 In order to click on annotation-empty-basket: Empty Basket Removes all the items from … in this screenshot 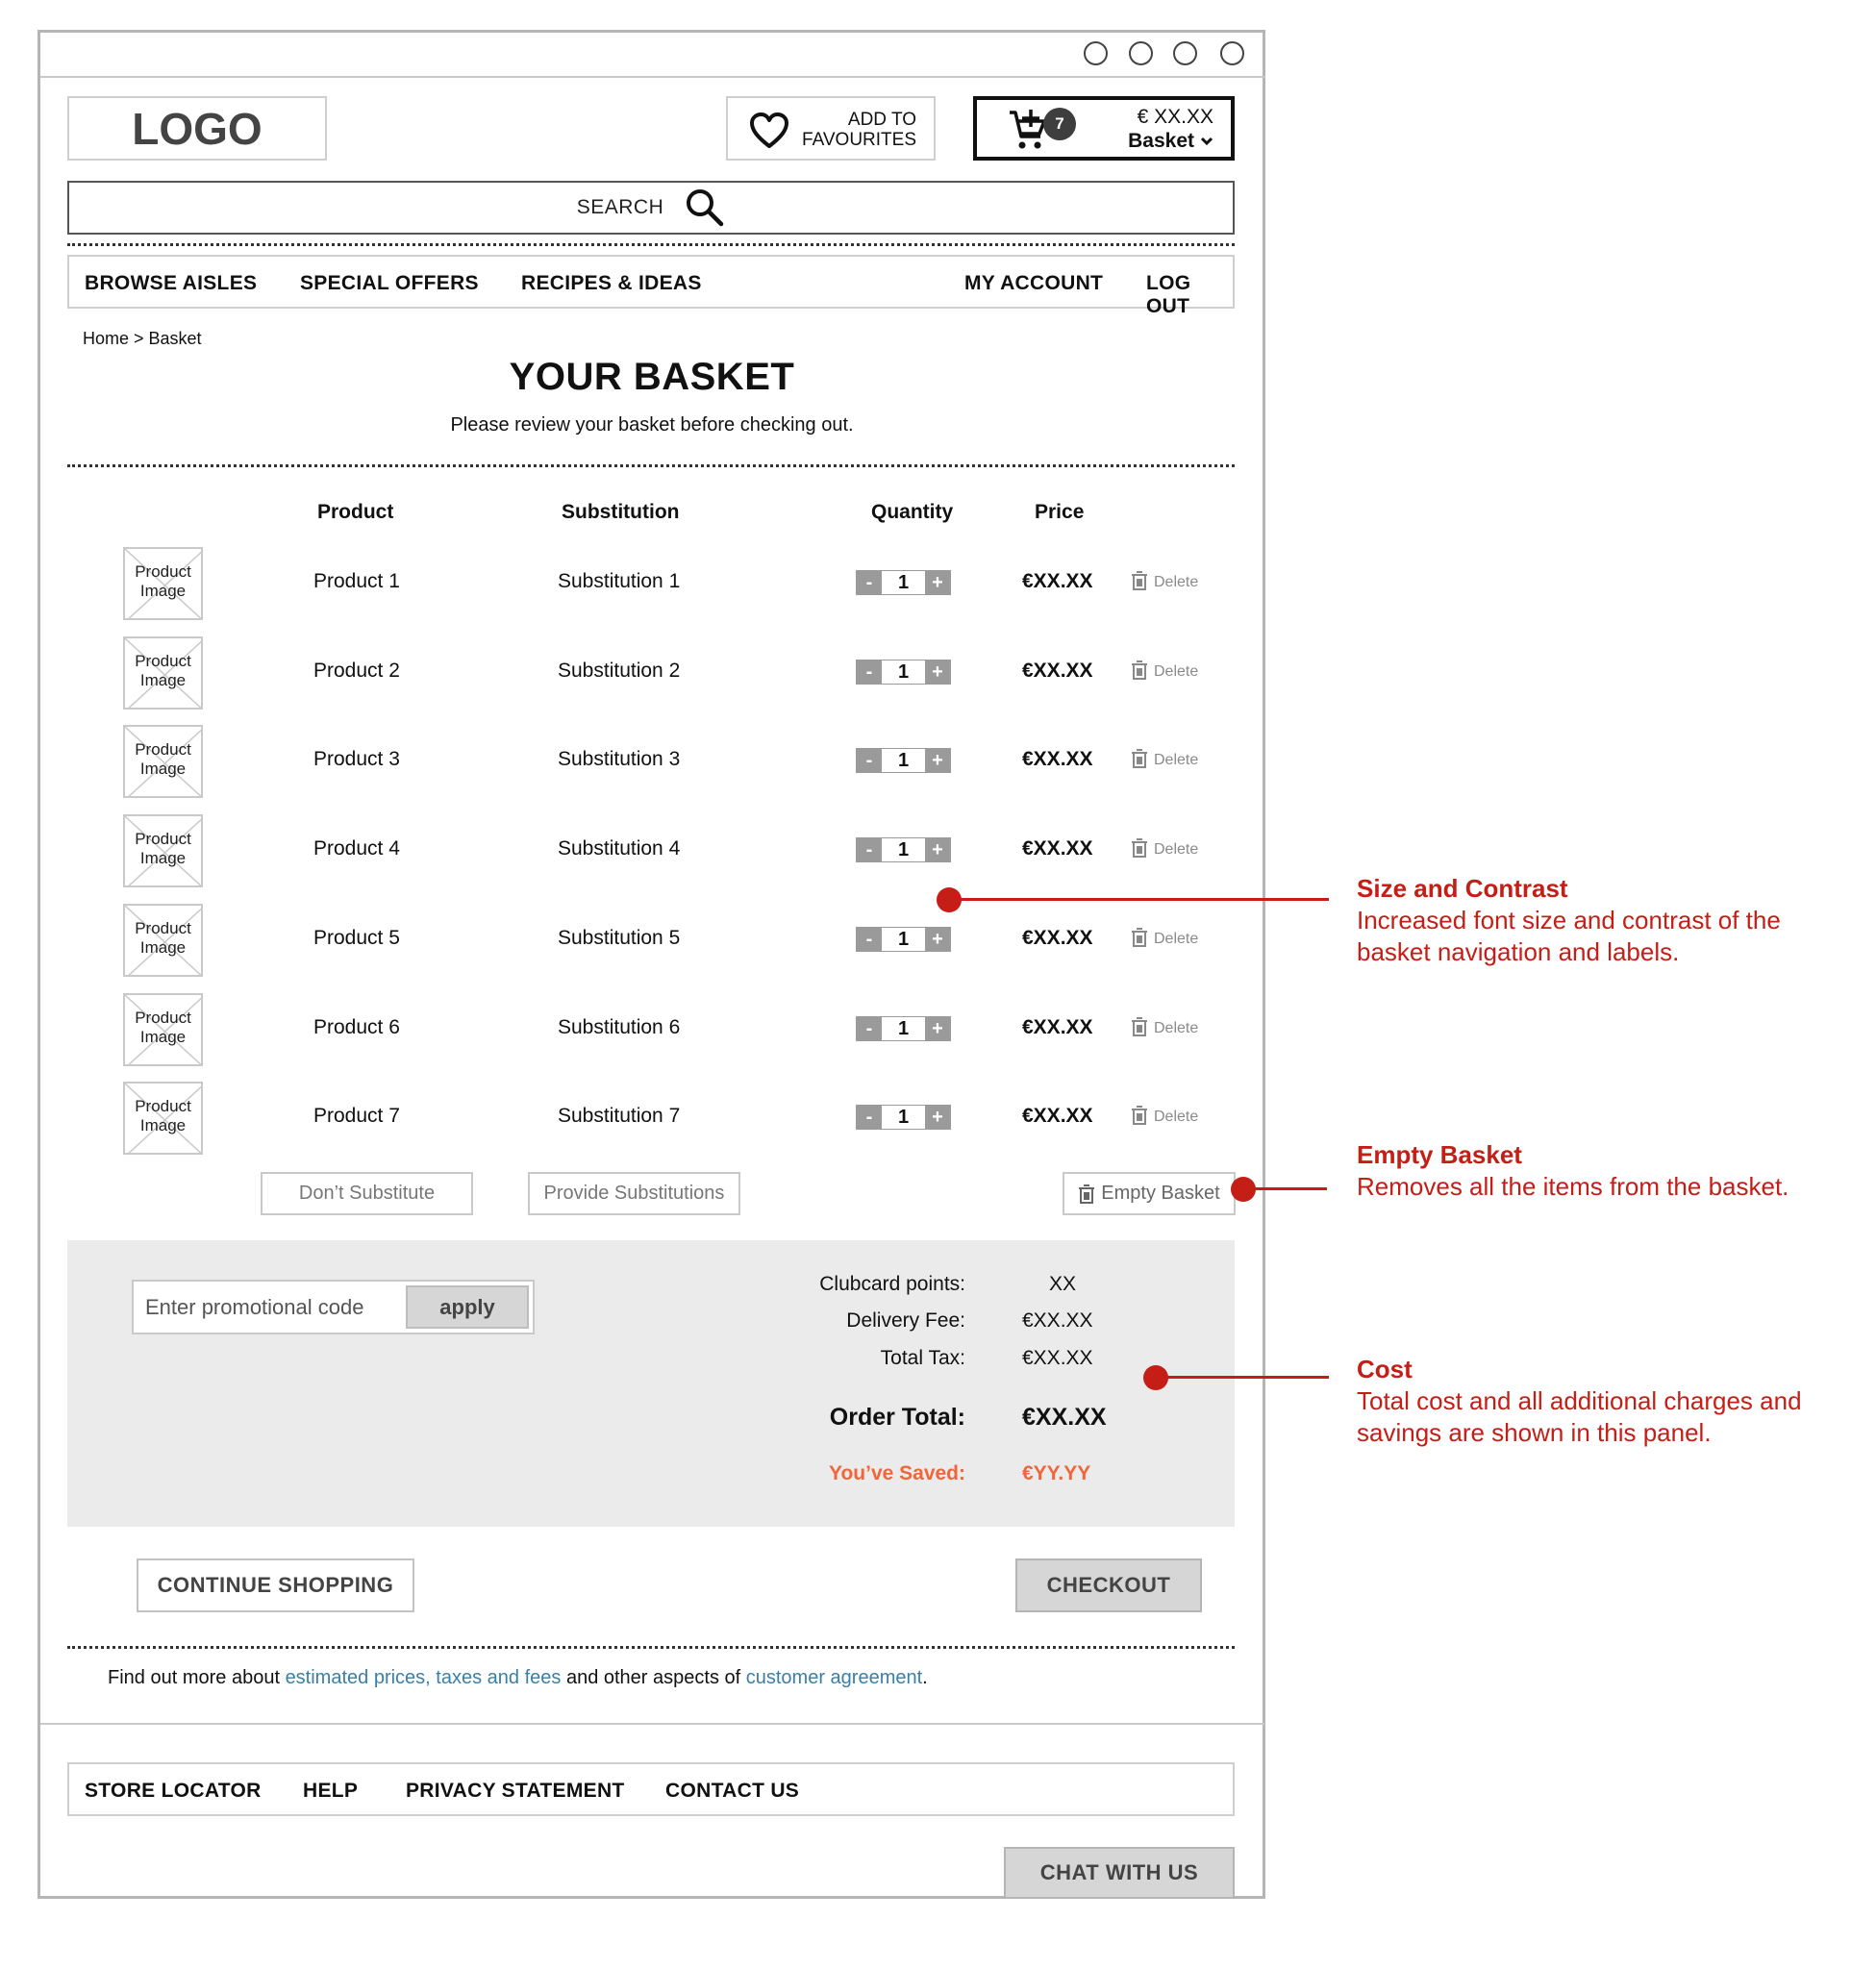, I will do `click(1583, 1171)`.